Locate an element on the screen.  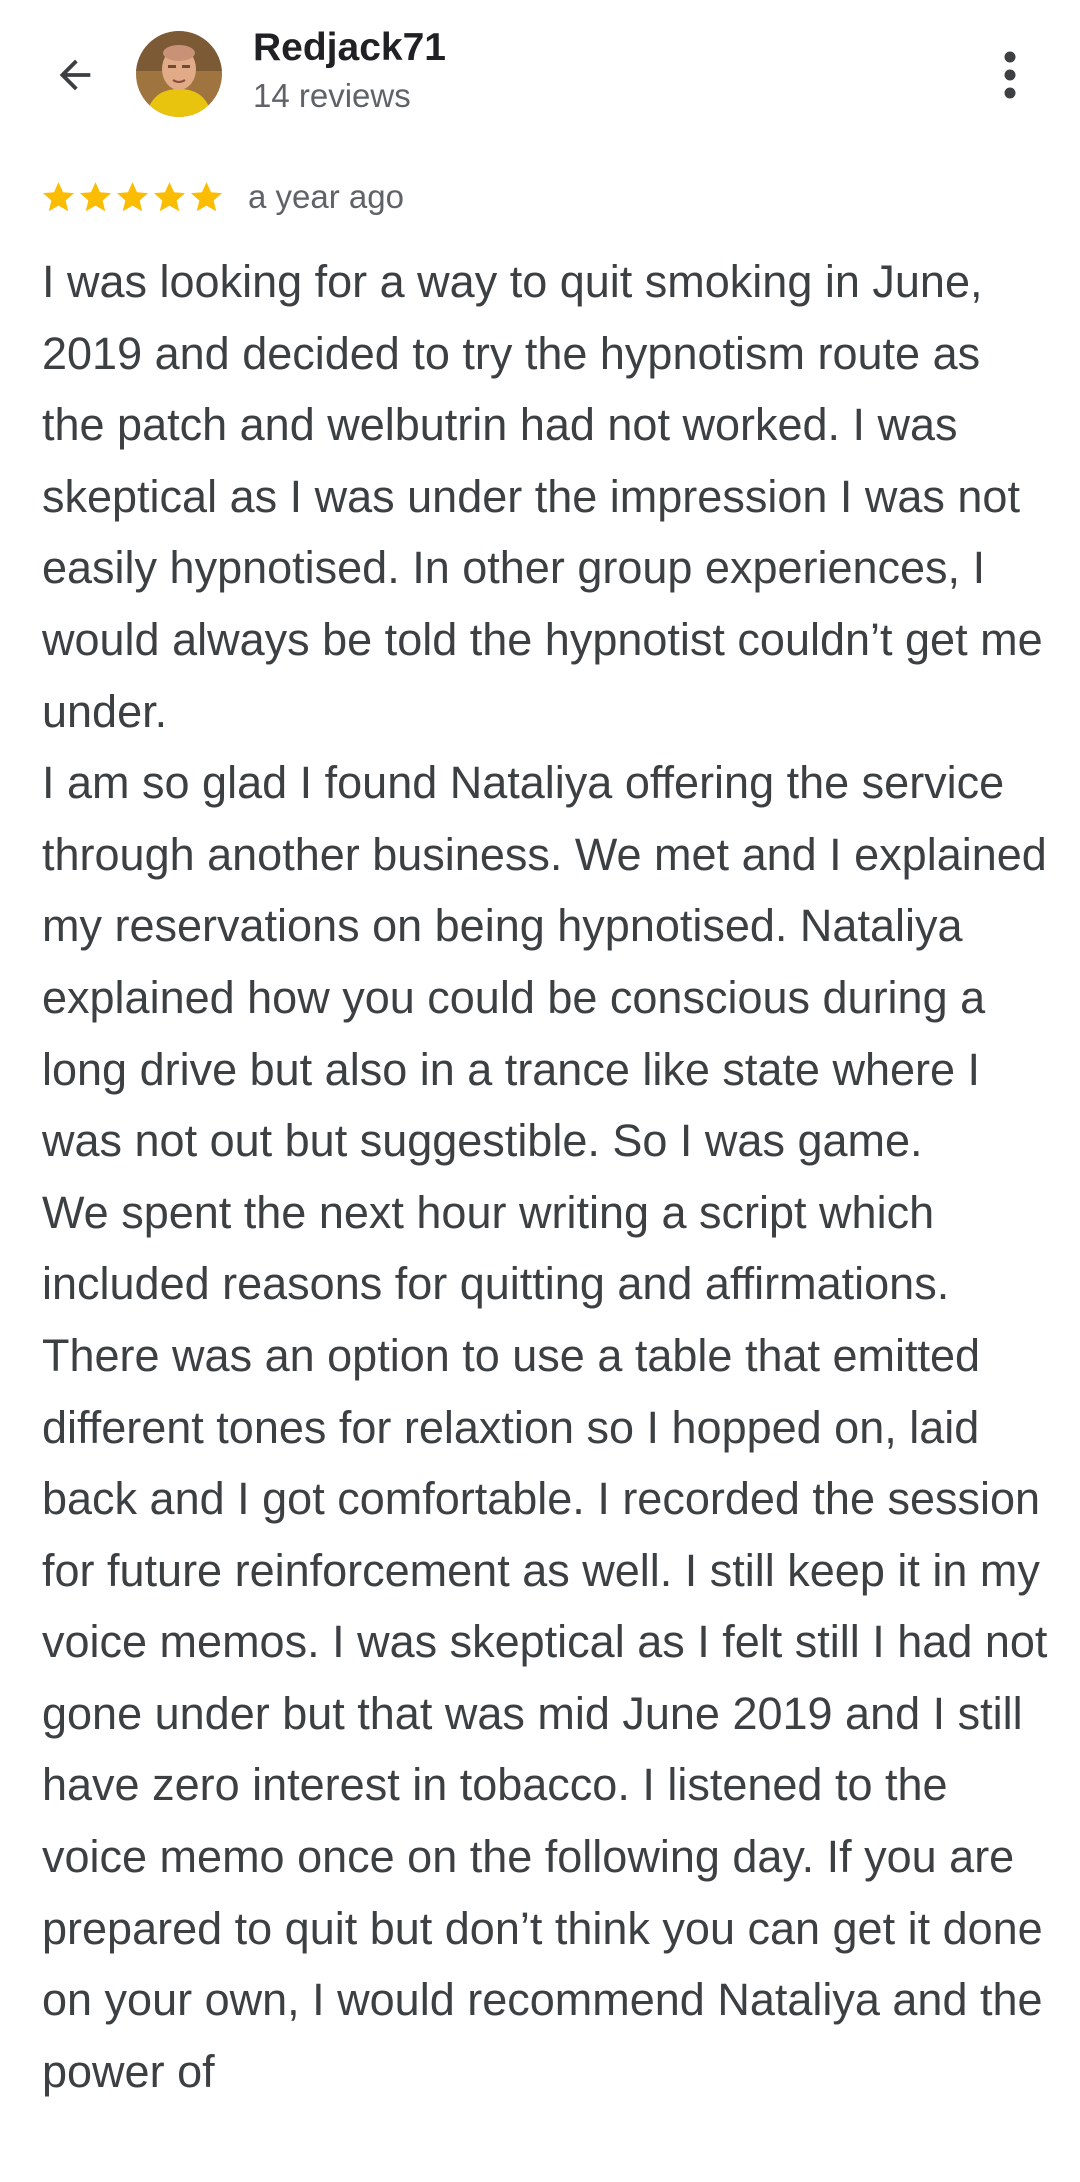
rating-row: a year ago is located at coordinates (222, 197).